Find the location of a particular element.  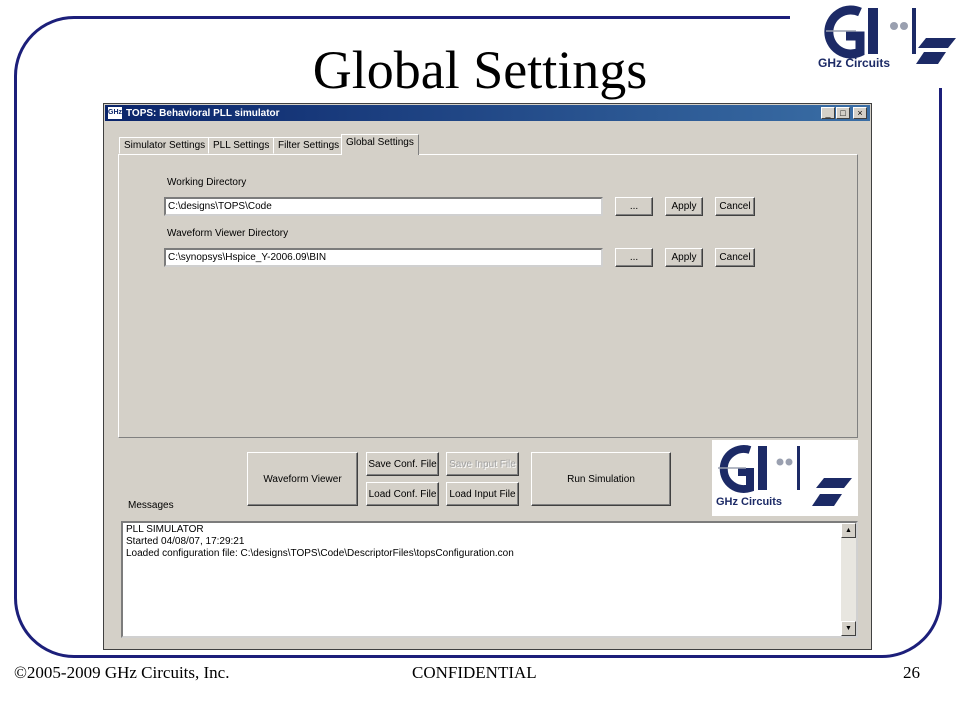

ghz-logo-top: GHz Circuits is located at coordinates (887, 36).